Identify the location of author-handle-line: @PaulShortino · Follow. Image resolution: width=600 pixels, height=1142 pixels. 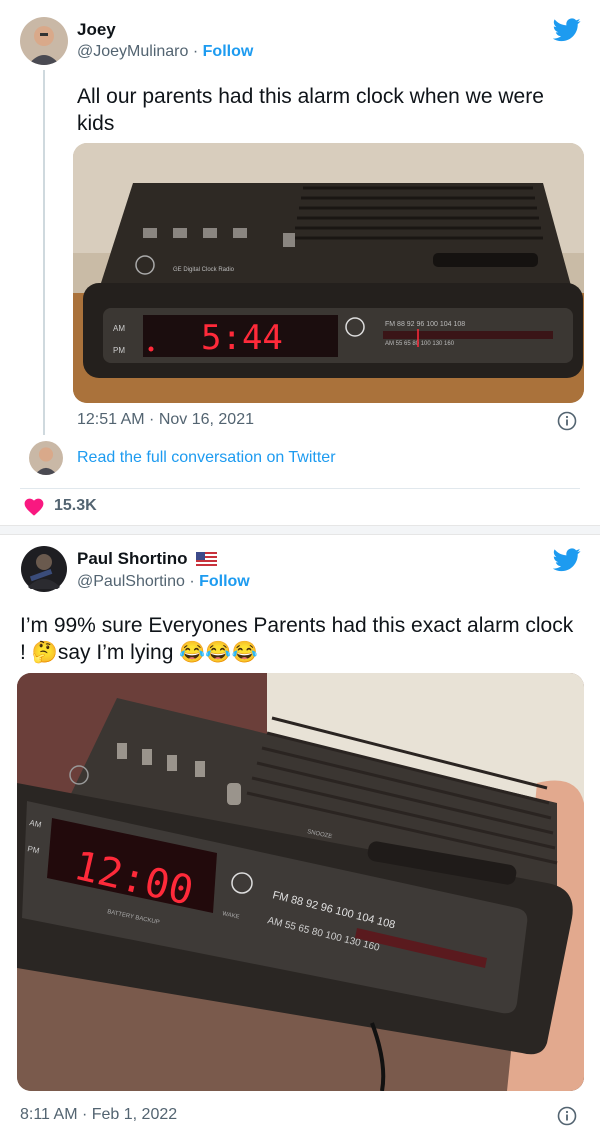
(163, 582).